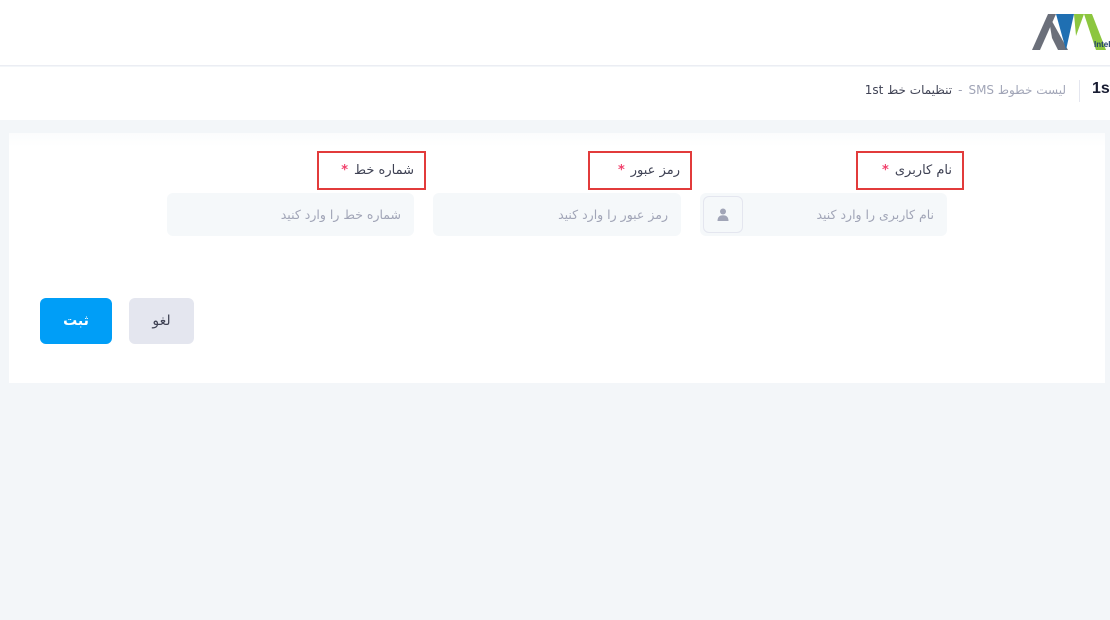  Describe the element at coordinates (1079, 91) in the screenshot. I see `title-divider` at that location.